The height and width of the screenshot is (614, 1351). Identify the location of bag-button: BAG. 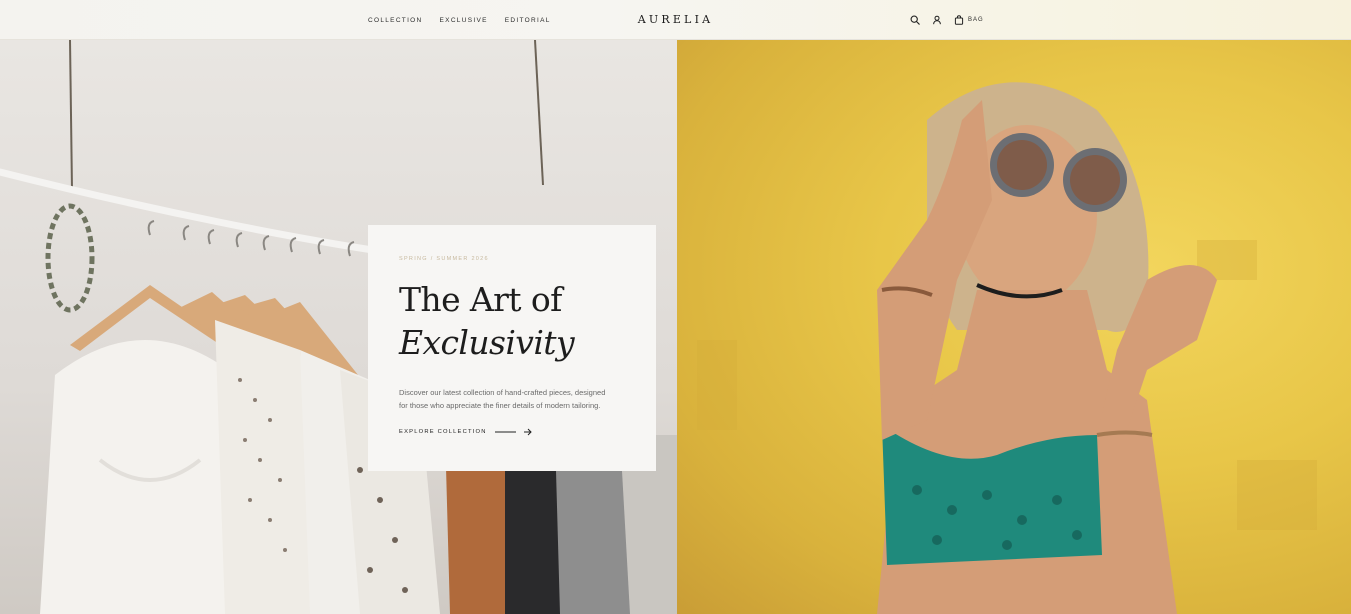
(969, 20).